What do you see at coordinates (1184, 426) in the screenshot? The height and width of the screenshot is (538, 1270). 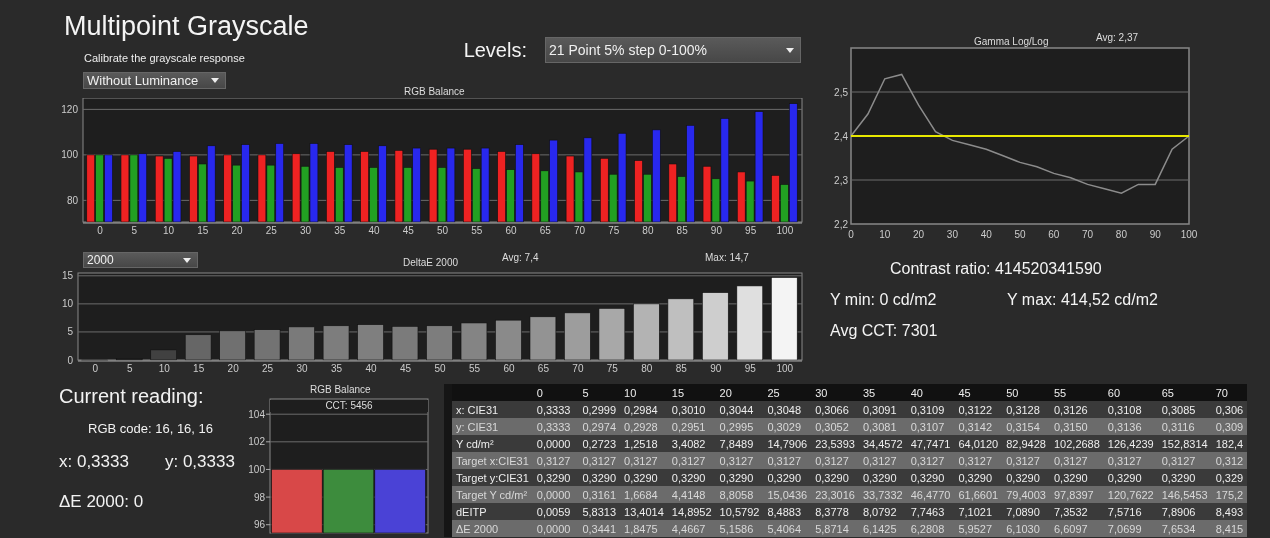 I see `table-cell: 0,3116` at bounding box center [1184, 426].